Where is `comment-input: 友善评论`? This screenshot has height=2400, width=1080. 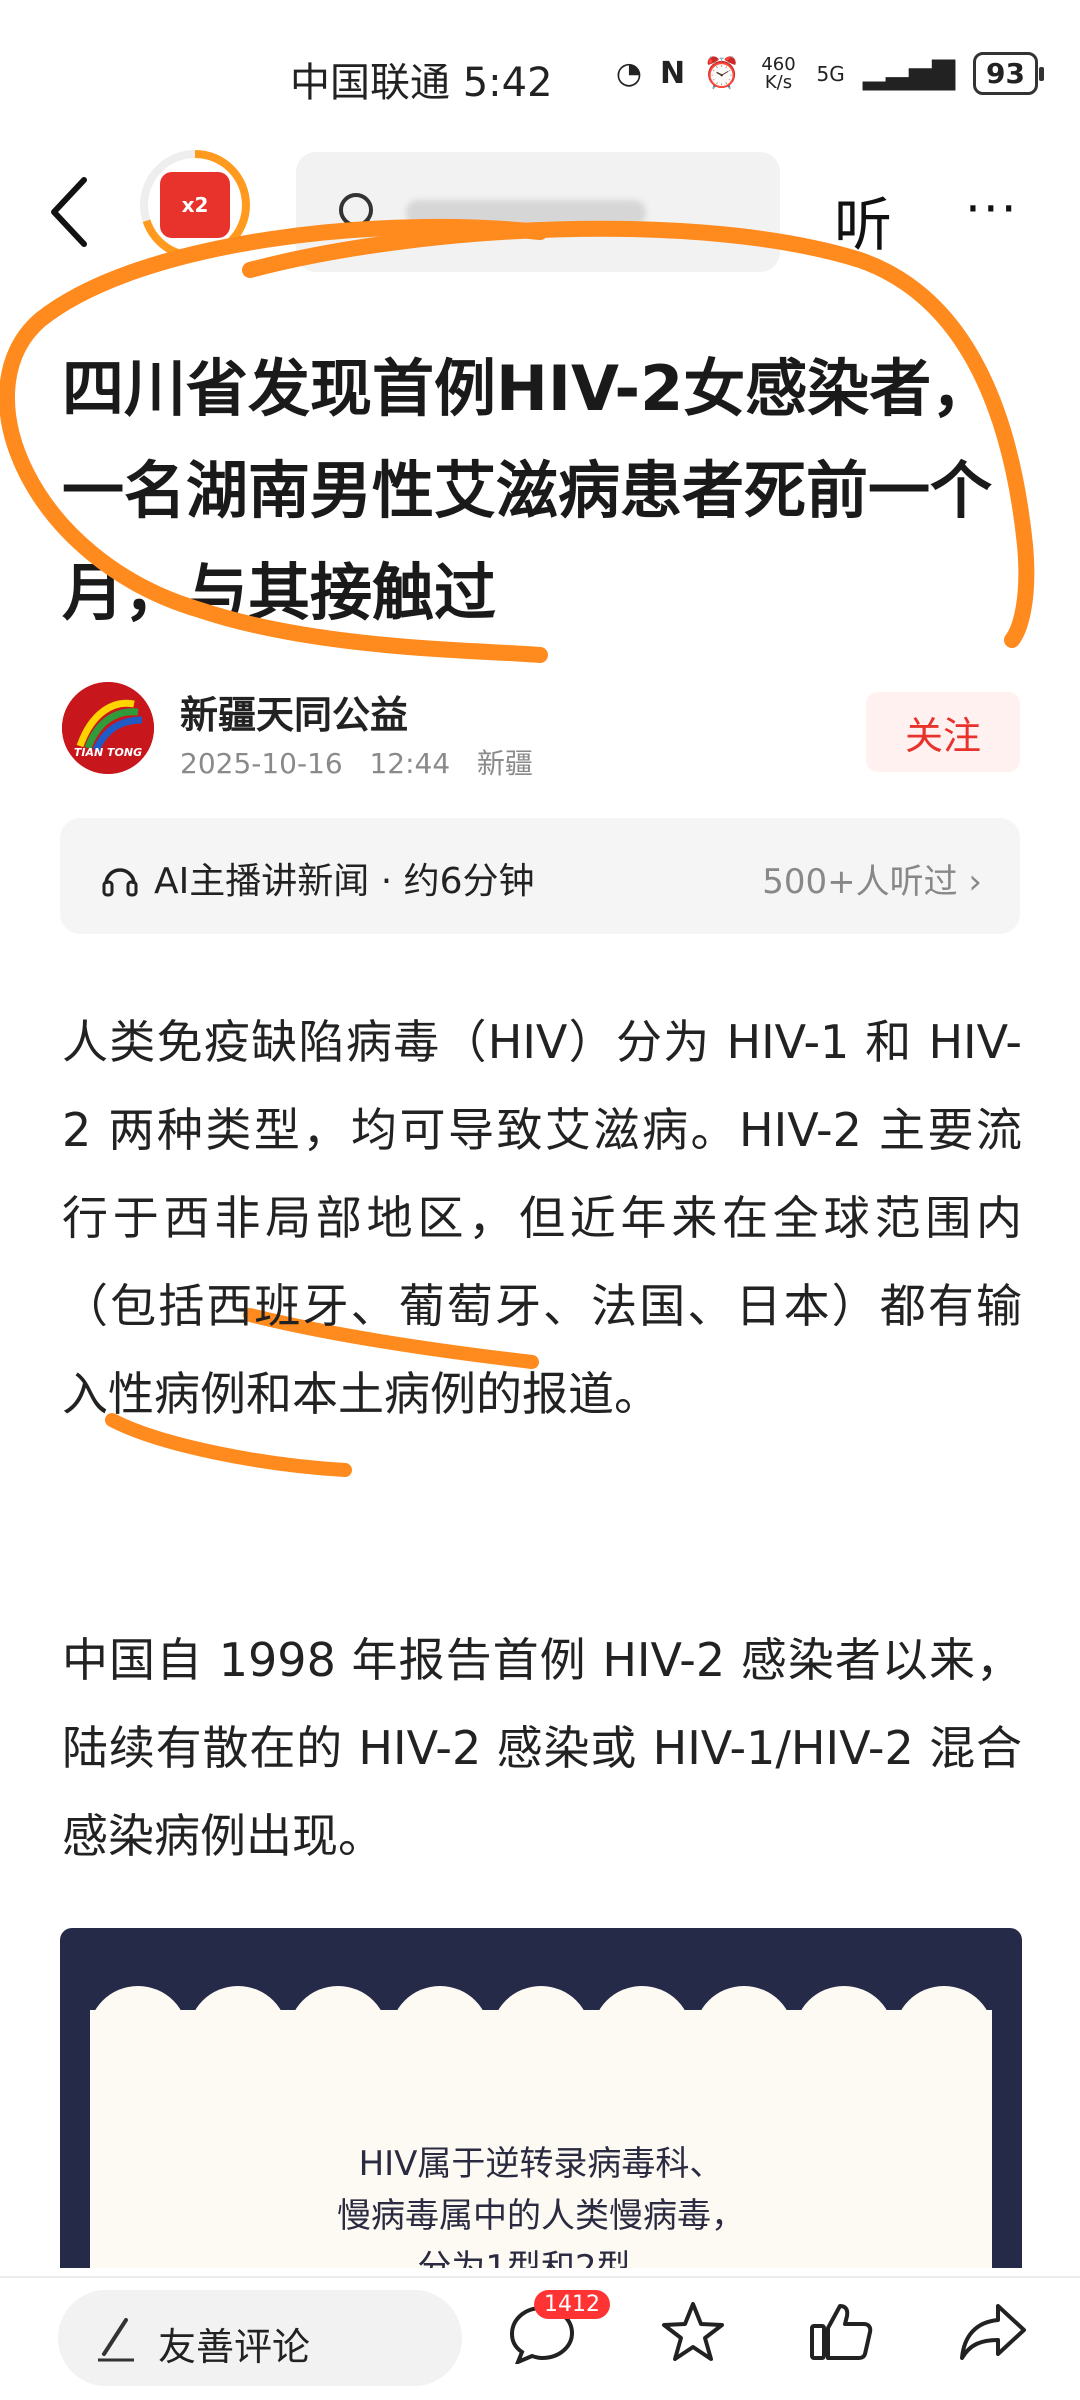 comment-input: 友善评论 is located at coordinates (260, 2338).